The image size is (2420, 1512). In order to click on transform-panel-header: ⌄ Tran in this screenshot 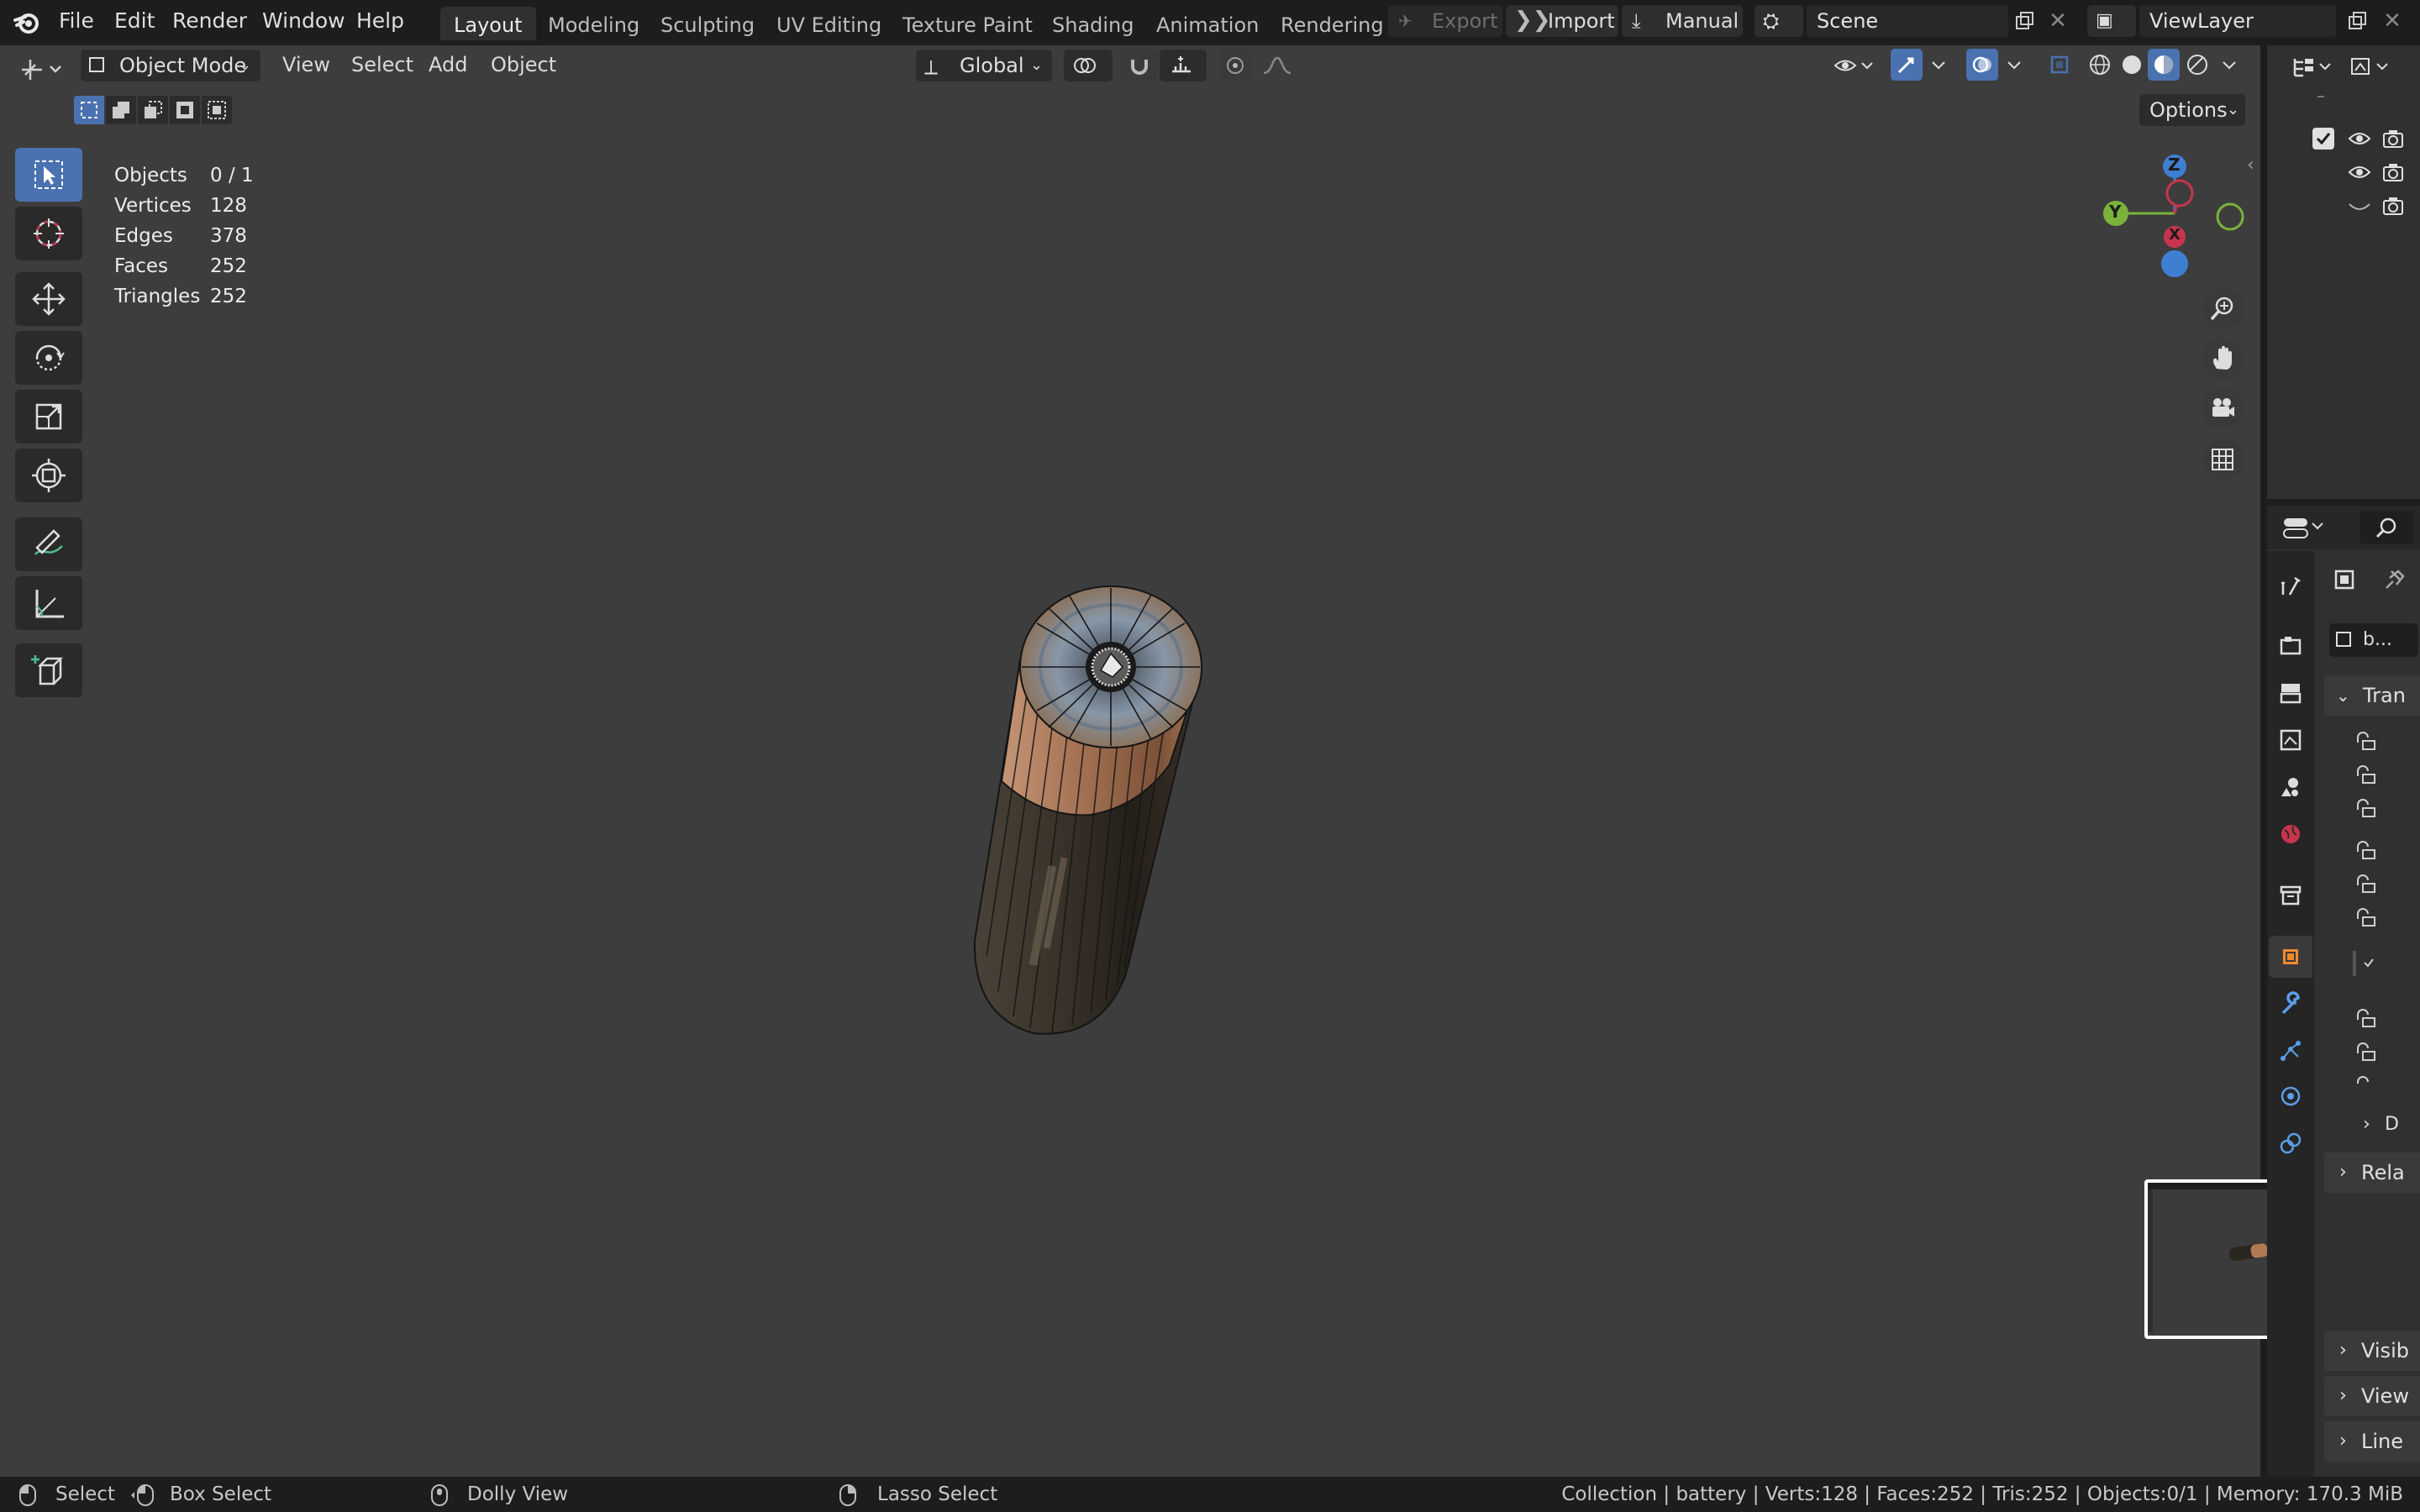, I will do `click(2372, 695)`.